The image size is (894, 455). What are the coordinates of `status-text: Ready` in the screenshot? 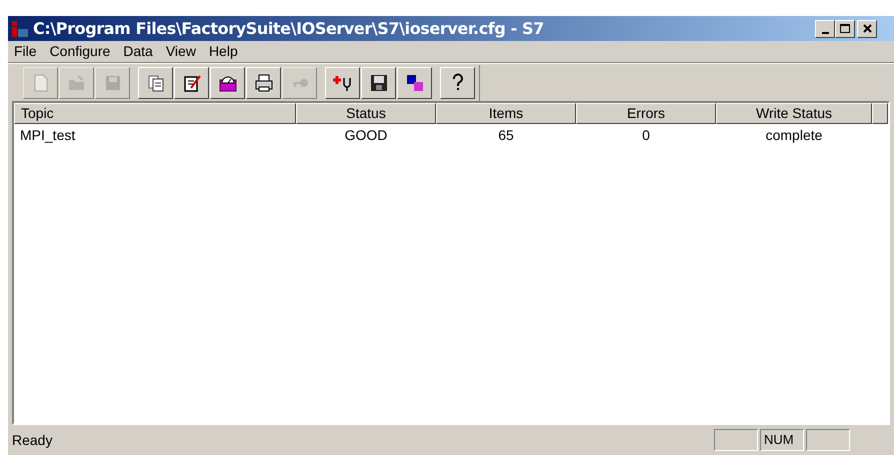 It's located at (33, 440).